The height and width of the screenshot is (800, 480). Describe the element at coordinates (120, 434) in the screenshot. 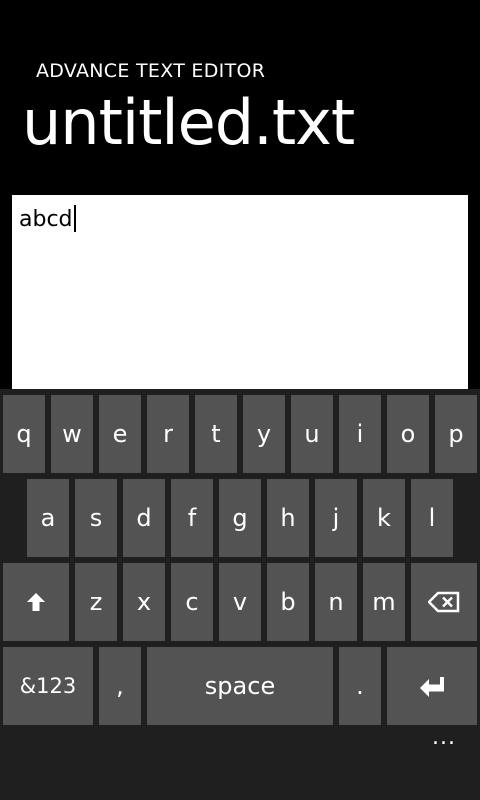

I see `key-e: e` at that location.